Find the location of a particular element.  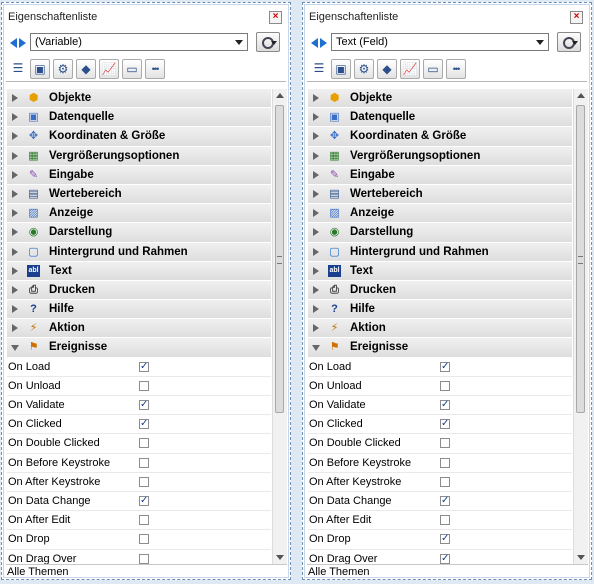

category-row: ▣ Datenquelle is located at coordinates (440, 118).